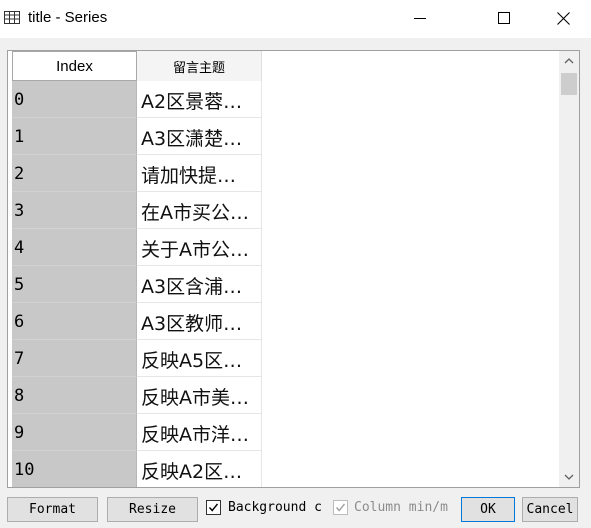 This screenshot has height=528, width=591. I want to click on column-minmax-checkbox, so click(340, 507).